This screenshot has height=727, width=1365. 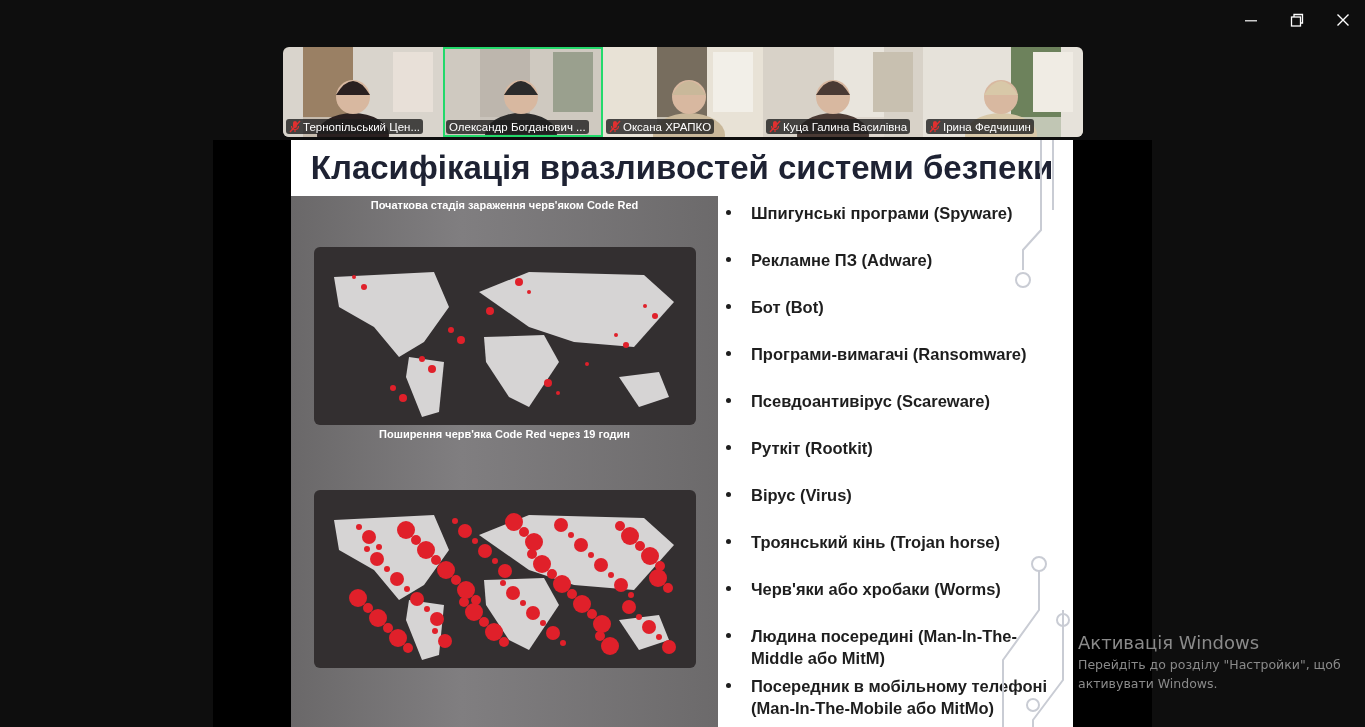 What do you see at coordinates (870, 401) in the screenshot?
I see `bullet-text: Псевдоантивірус (Scareware)` at bounding box center [870, 401].